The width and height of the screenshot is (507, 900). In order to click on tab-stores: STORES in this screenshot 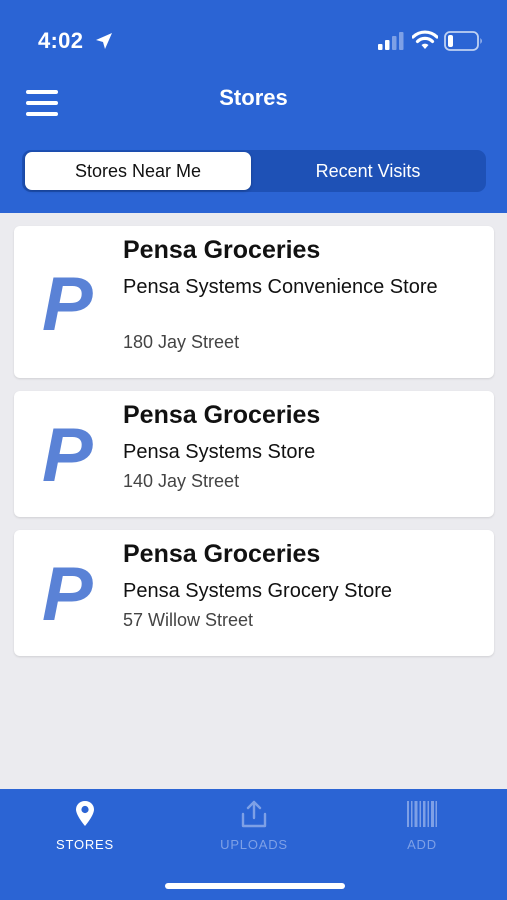, I will do `click(85, 825)`.